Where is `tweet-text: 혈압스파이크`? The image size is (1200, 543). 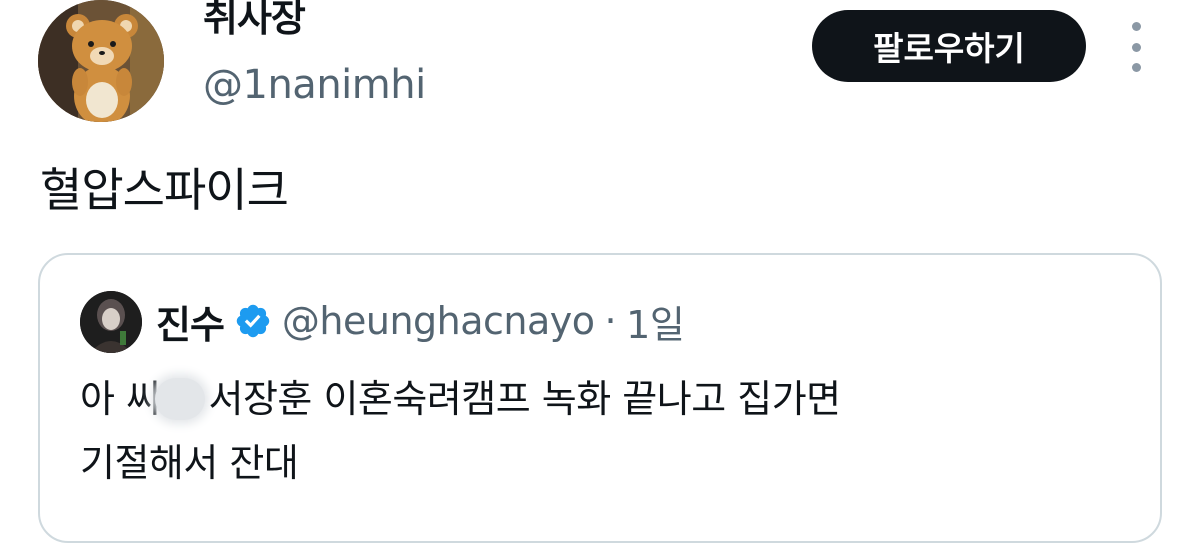
tweet-text: 혈압스파이크 is located at coordinates (164, 190).